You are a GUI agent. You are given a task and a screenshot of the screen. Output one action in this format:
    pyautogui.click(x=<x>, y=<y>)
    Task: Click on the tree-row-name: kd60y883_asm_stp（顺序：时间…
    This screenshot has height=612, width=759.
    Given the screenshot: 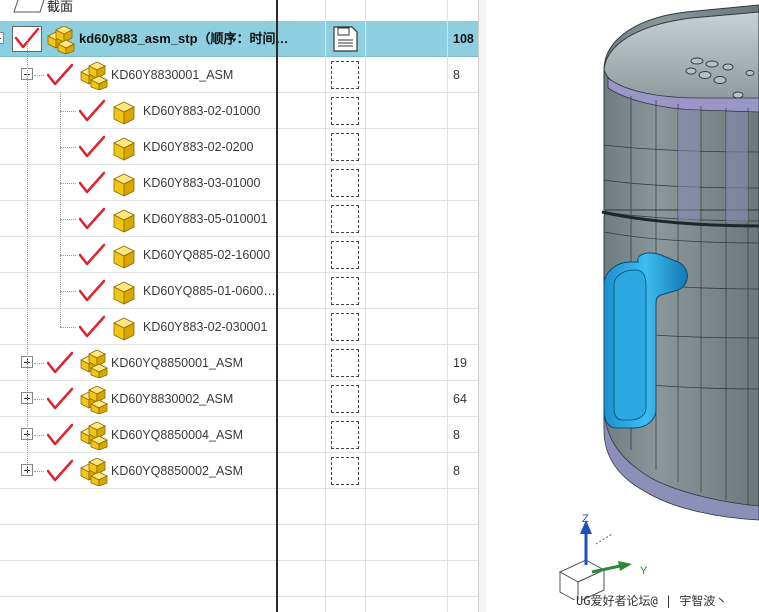 What is the action you would take?
    pyautogui.click(x=184, y=38)
    